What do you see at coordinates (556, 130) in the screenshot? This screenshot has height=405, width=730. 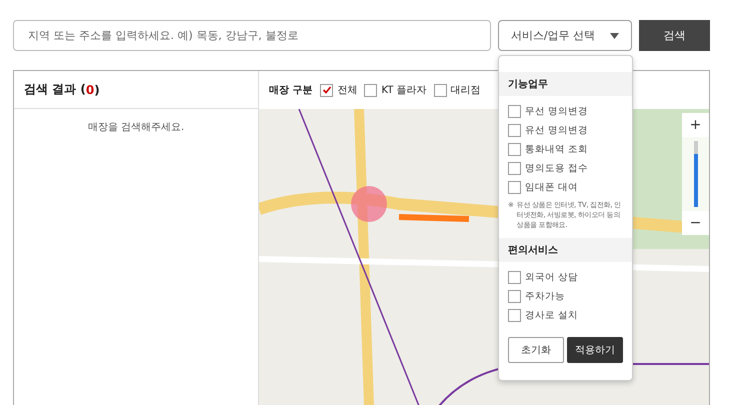 I see `option-label: 유선 명의변경` at bounding box center [556, 130].